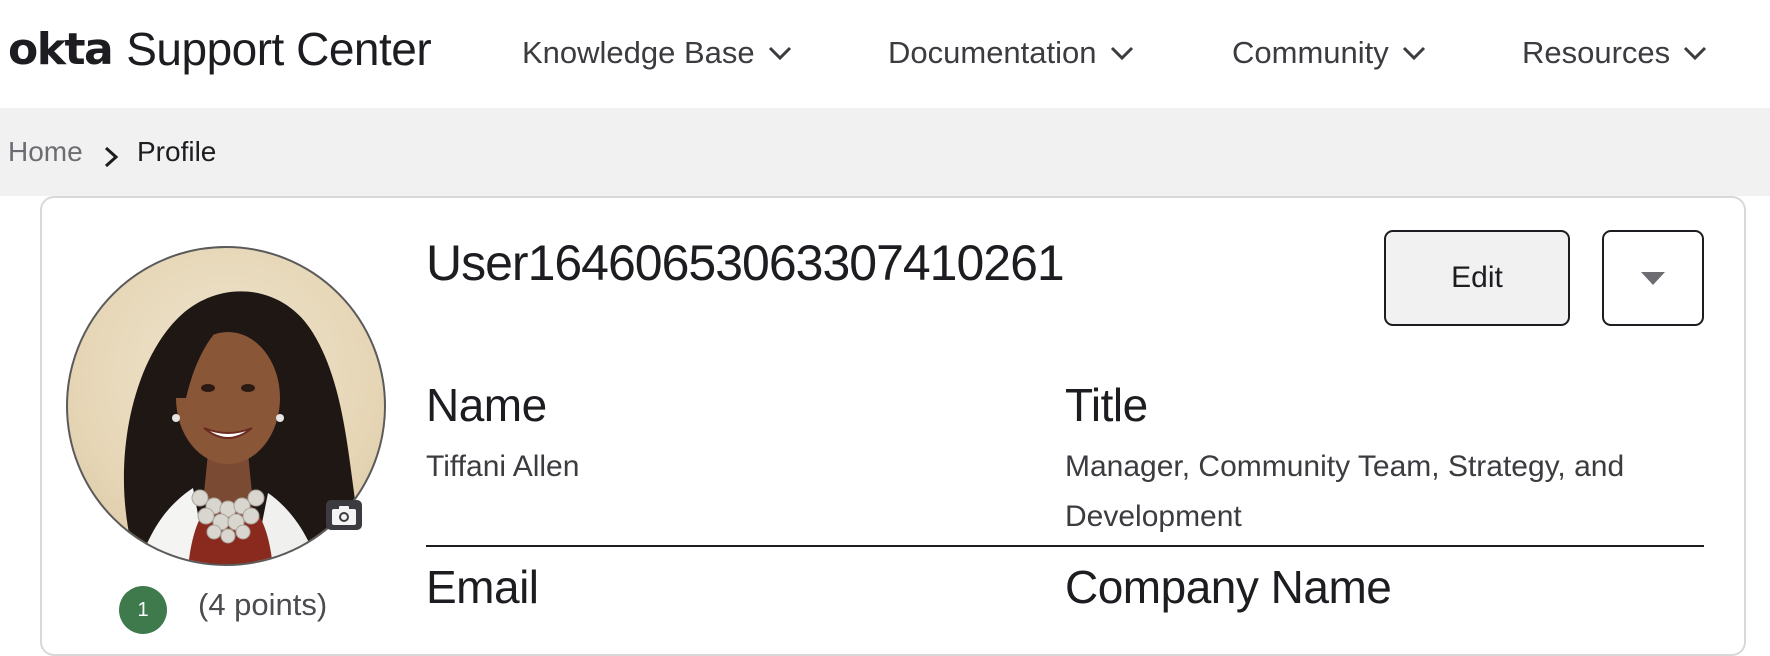 Image resolution: width=1770 pixels, height=656 pixels. I want to click on more-actions-button, so click(1653, 278).